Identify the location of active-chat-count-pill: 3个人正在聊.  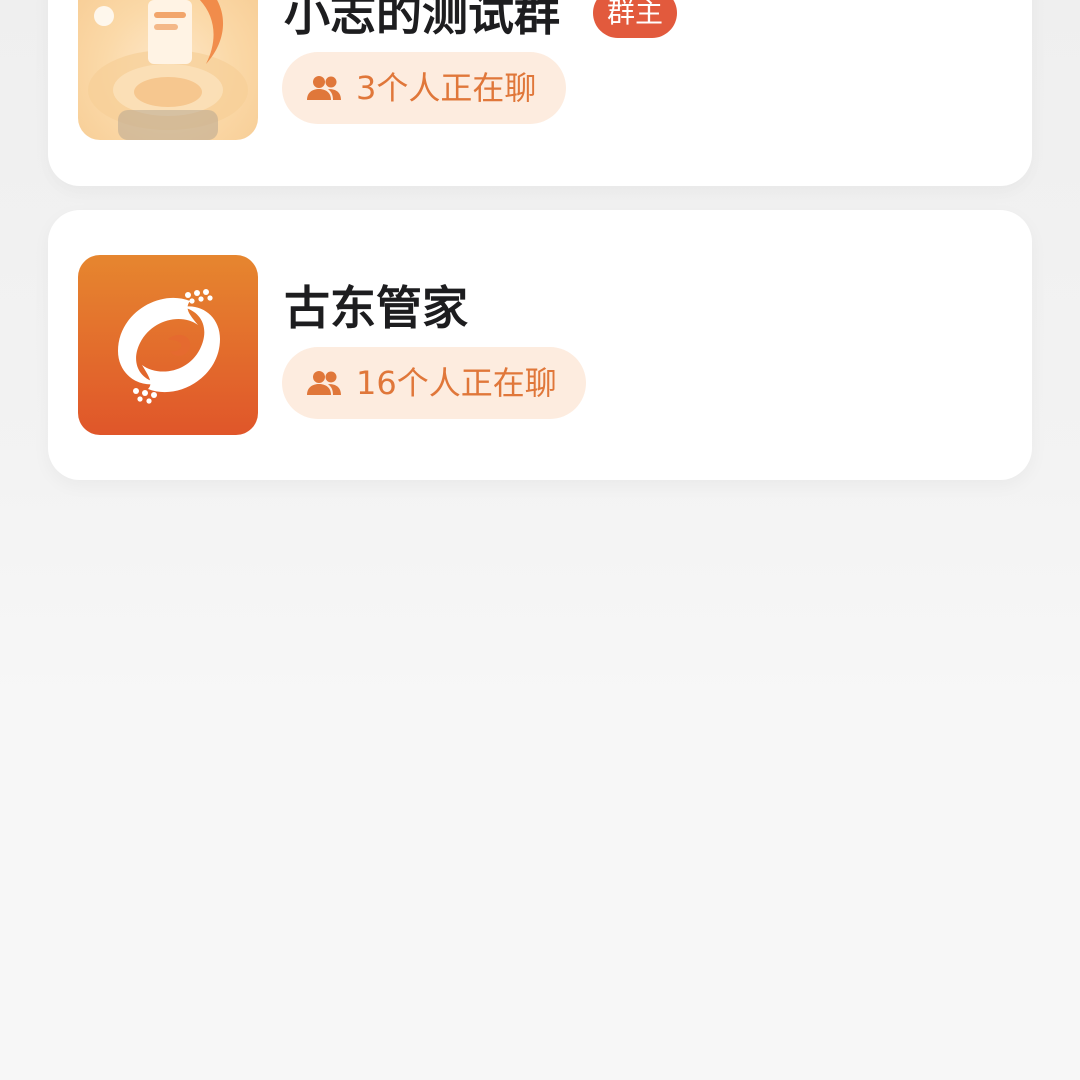
(424, 88).